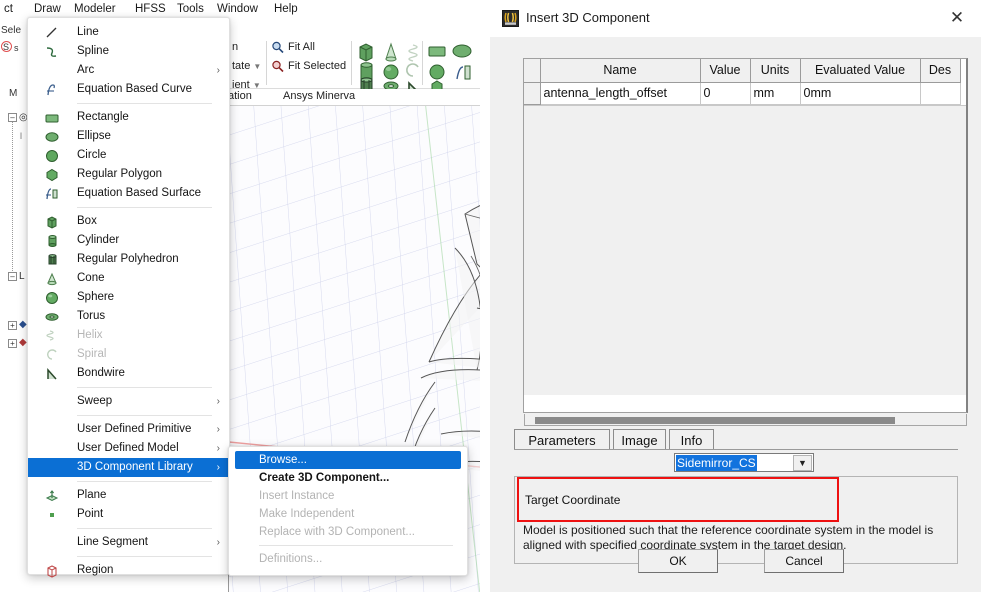 The image size is (981, 592). Describe the element at coordinates (12, 325) in the screenshot. I see `tree-expander-3: +` at that location.